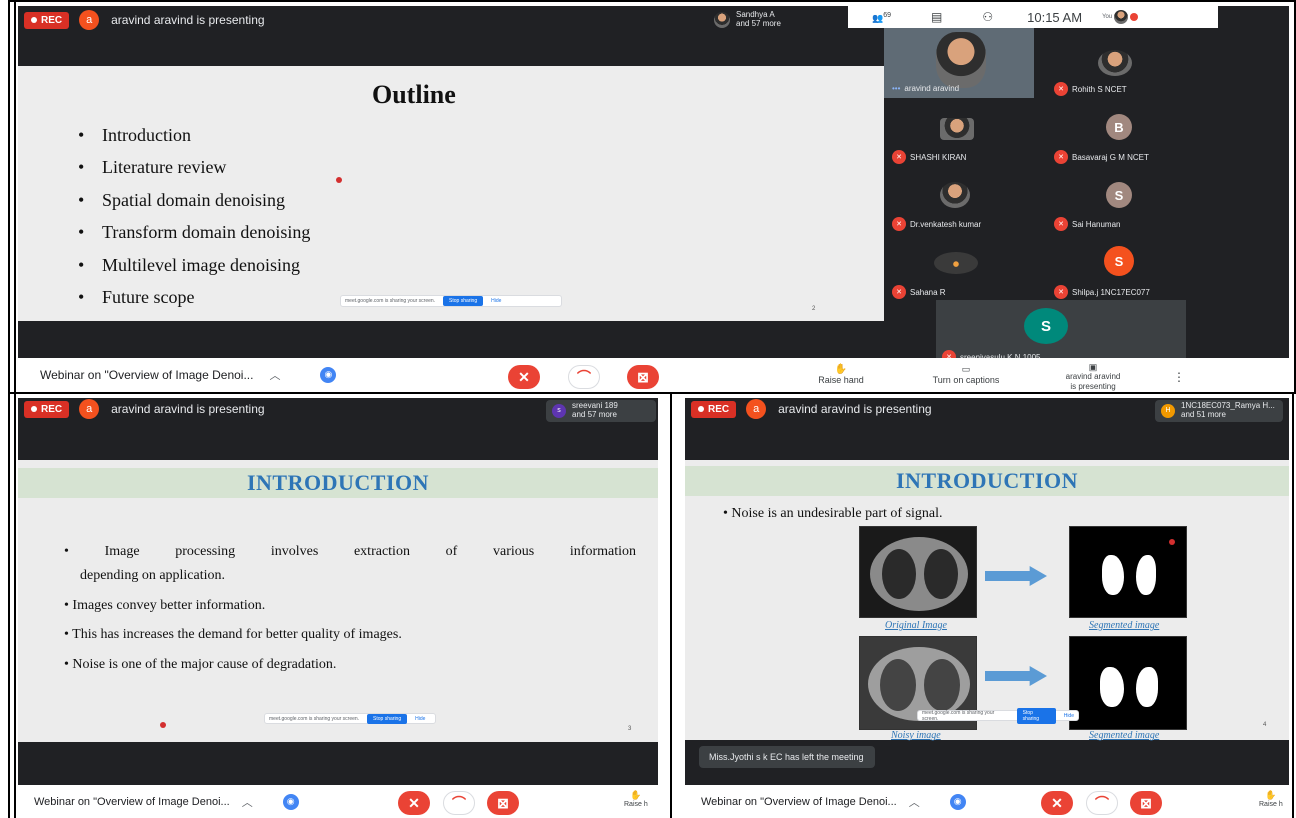 This screenshot has width=1296, height=818. I want to click on collage-divider-middle, so click(671, 606).